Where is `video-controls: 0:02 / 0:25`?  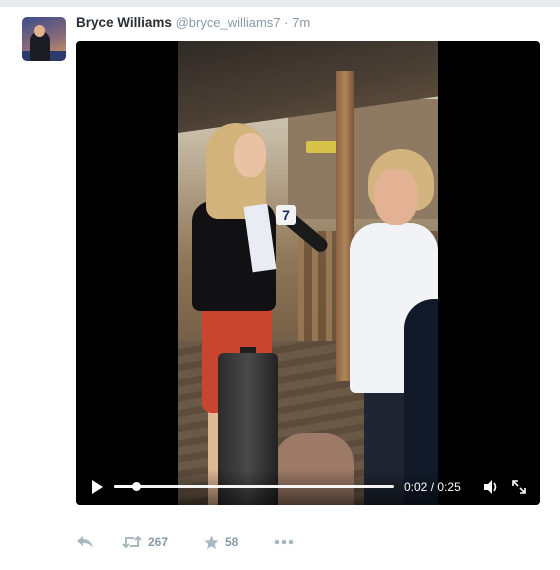 video-controls: 0:02 / 0:25 is located at coordinates (308, 487).